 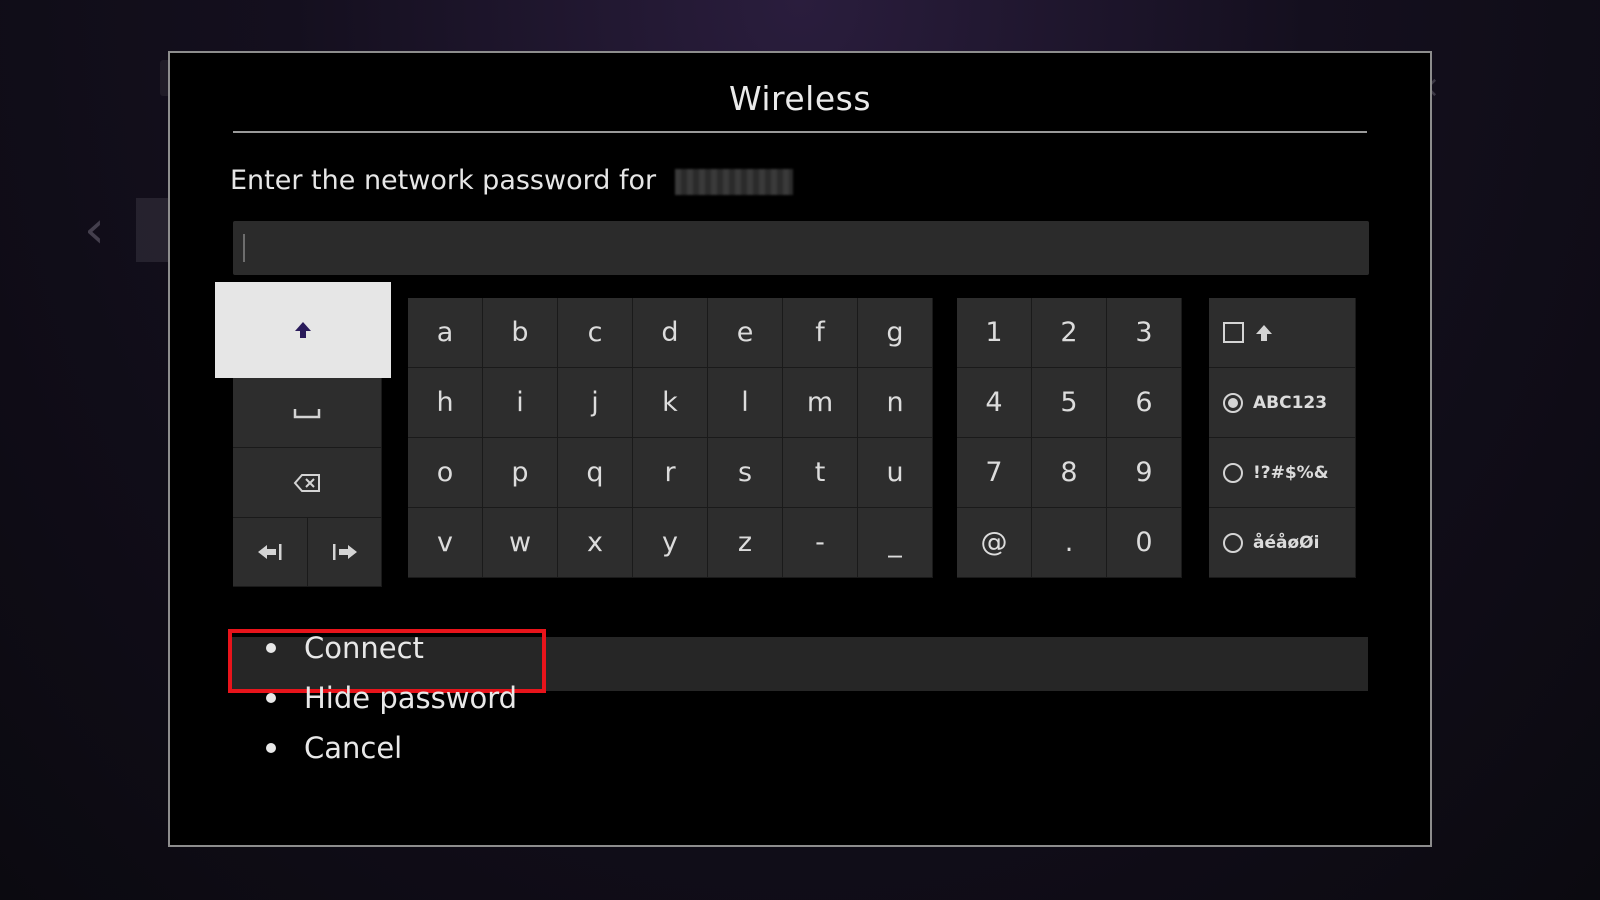 I want to click on letter-key: e, so click(x=745, y=333).